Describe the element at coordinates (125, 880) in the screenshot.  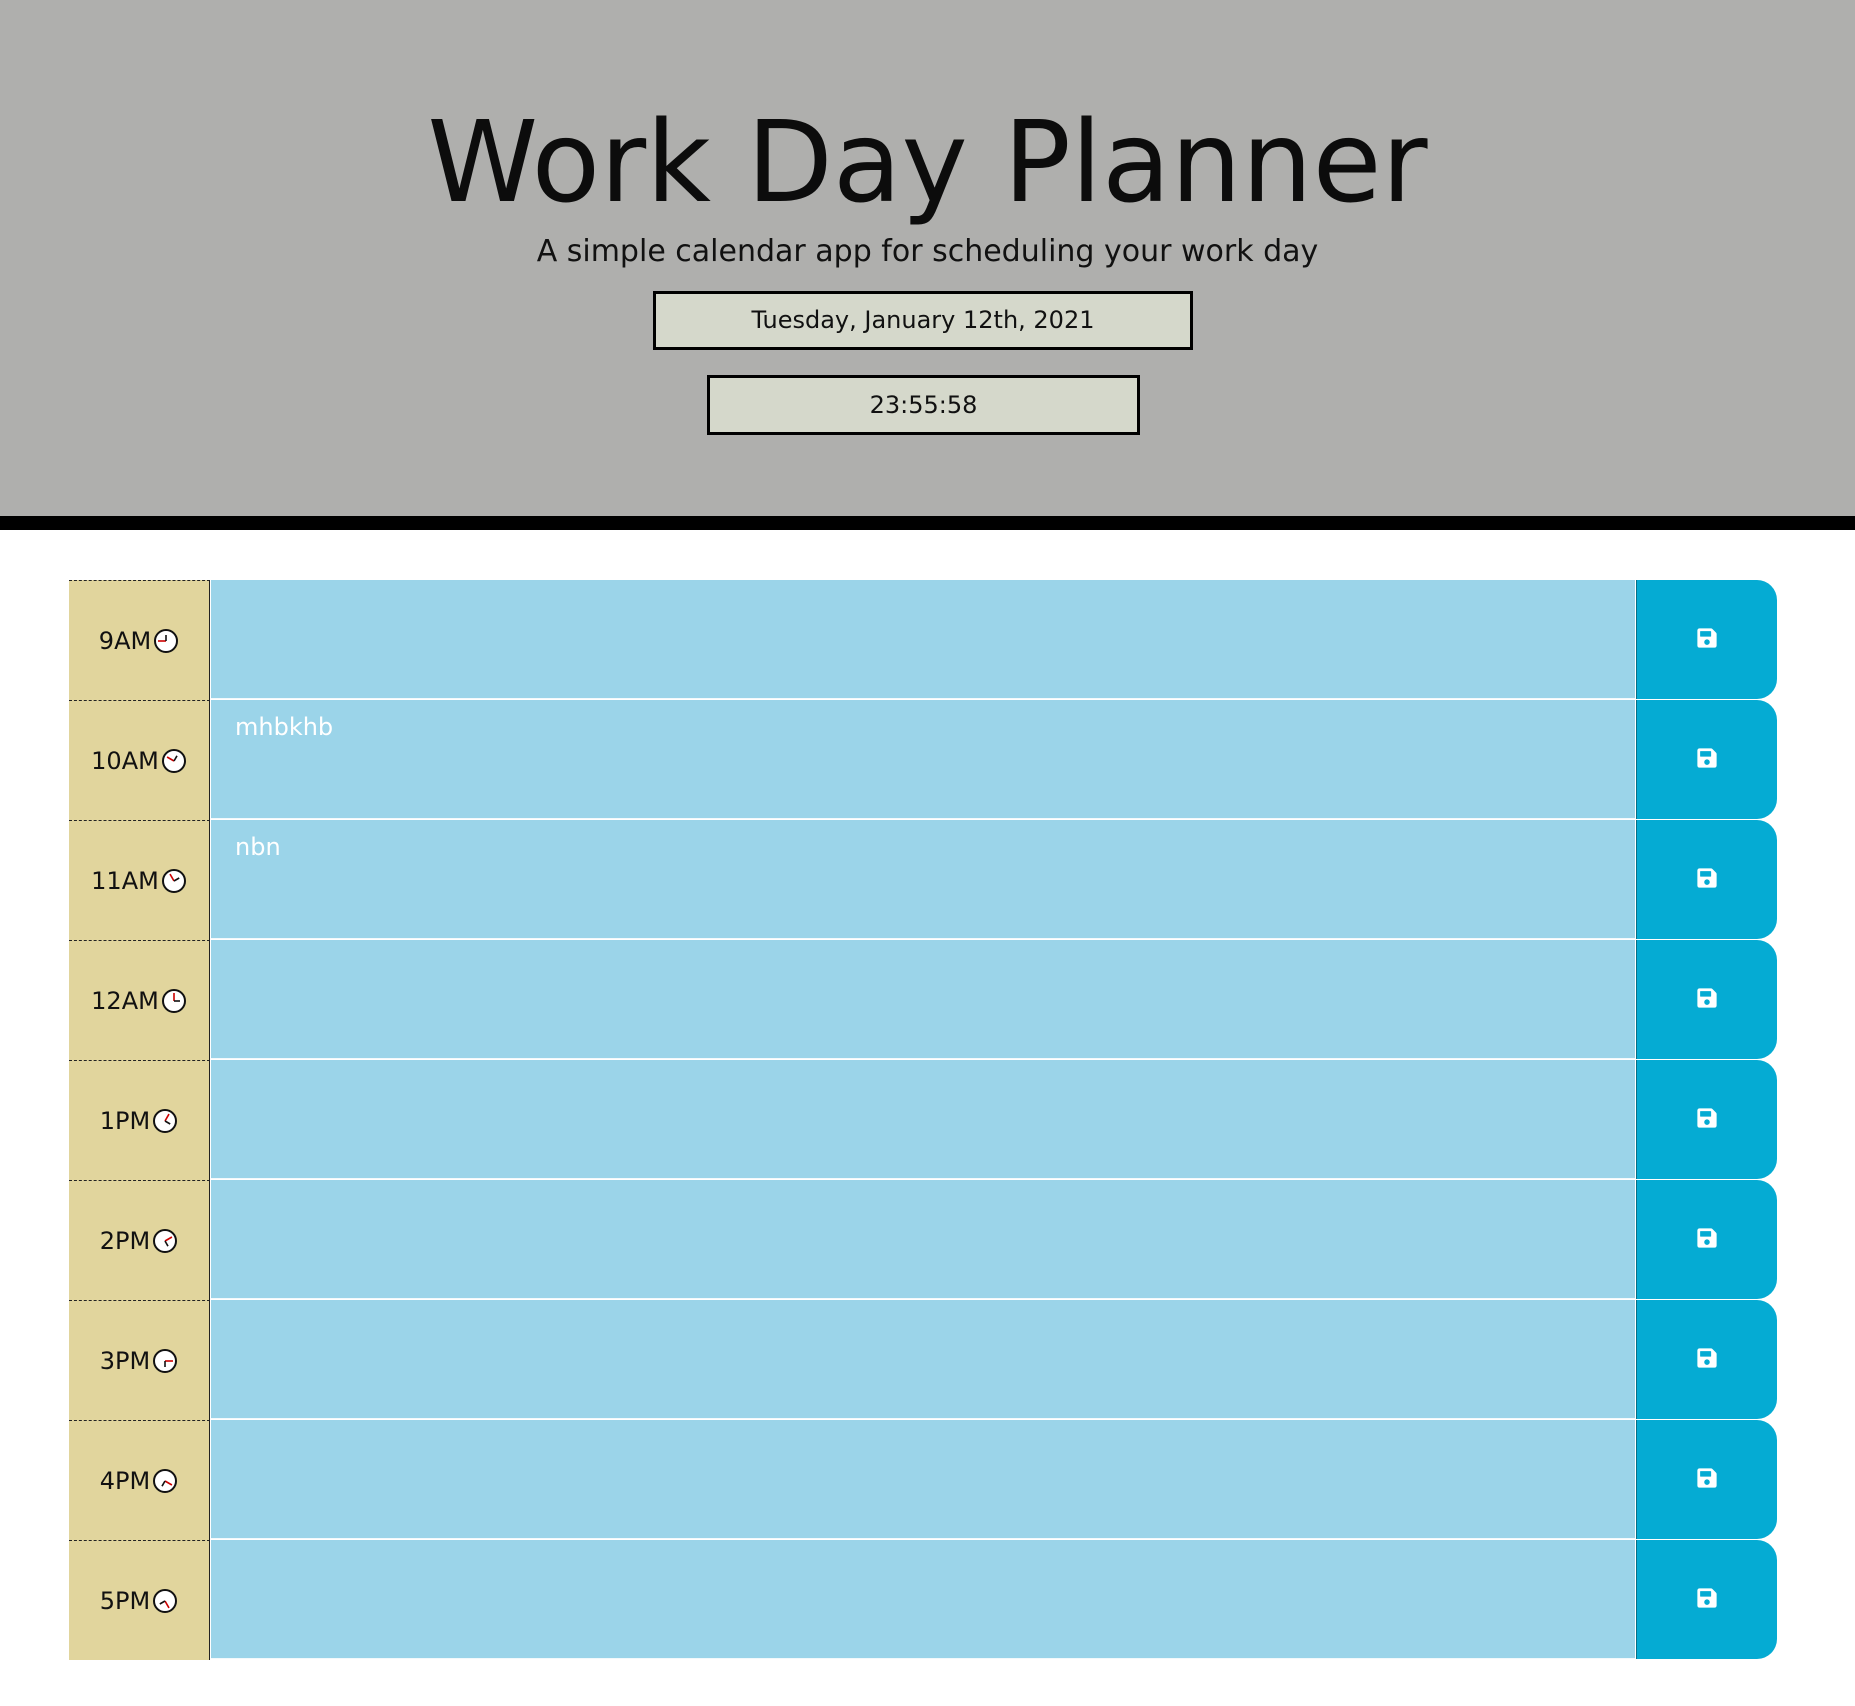
I see `hour-text: 11AM` at that location.